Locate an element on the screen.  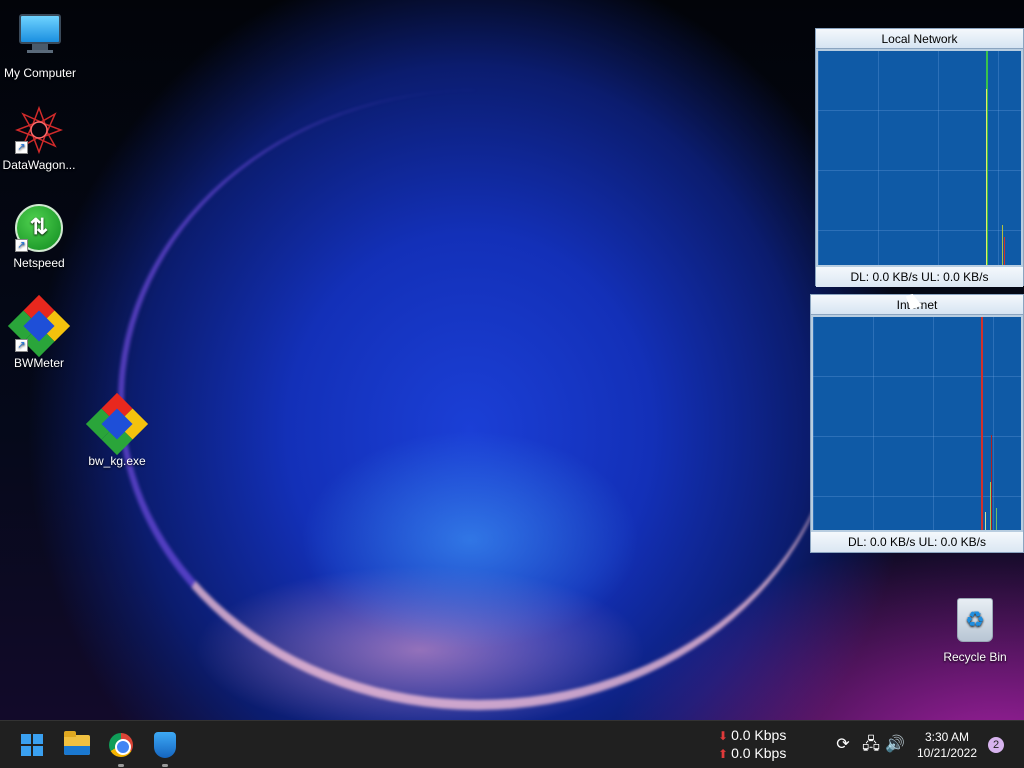
download-speed-value: 0.0 Kbps is located at coordinates (759, 735).